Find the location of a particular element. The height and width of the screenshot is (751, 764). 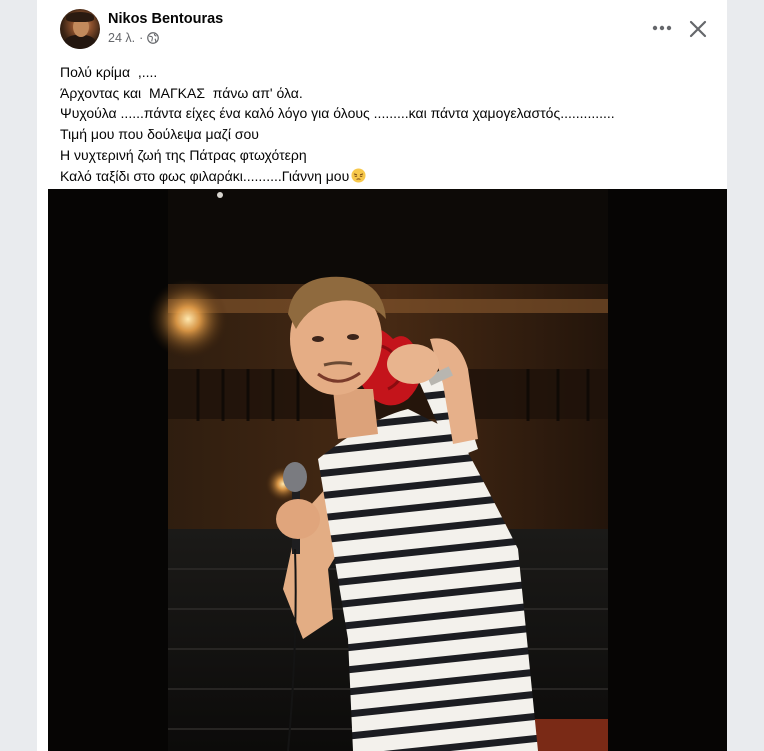

close-icon is located at coordinates (698, 29).